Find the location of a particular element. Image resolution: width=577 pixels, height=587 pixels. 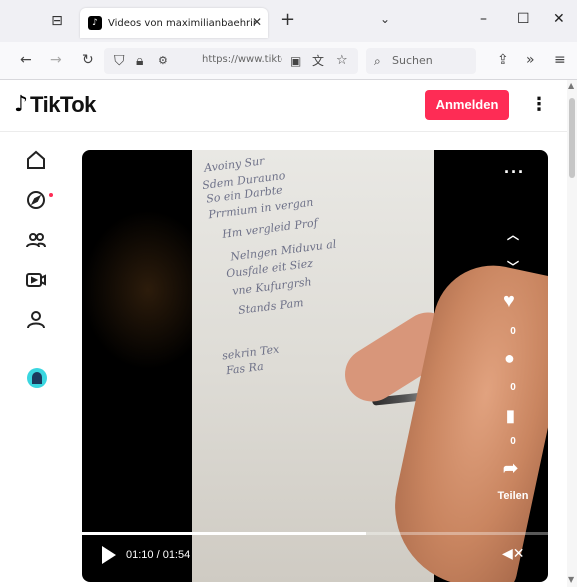

share-icon: ➦ is located at coordinates (510, 468).